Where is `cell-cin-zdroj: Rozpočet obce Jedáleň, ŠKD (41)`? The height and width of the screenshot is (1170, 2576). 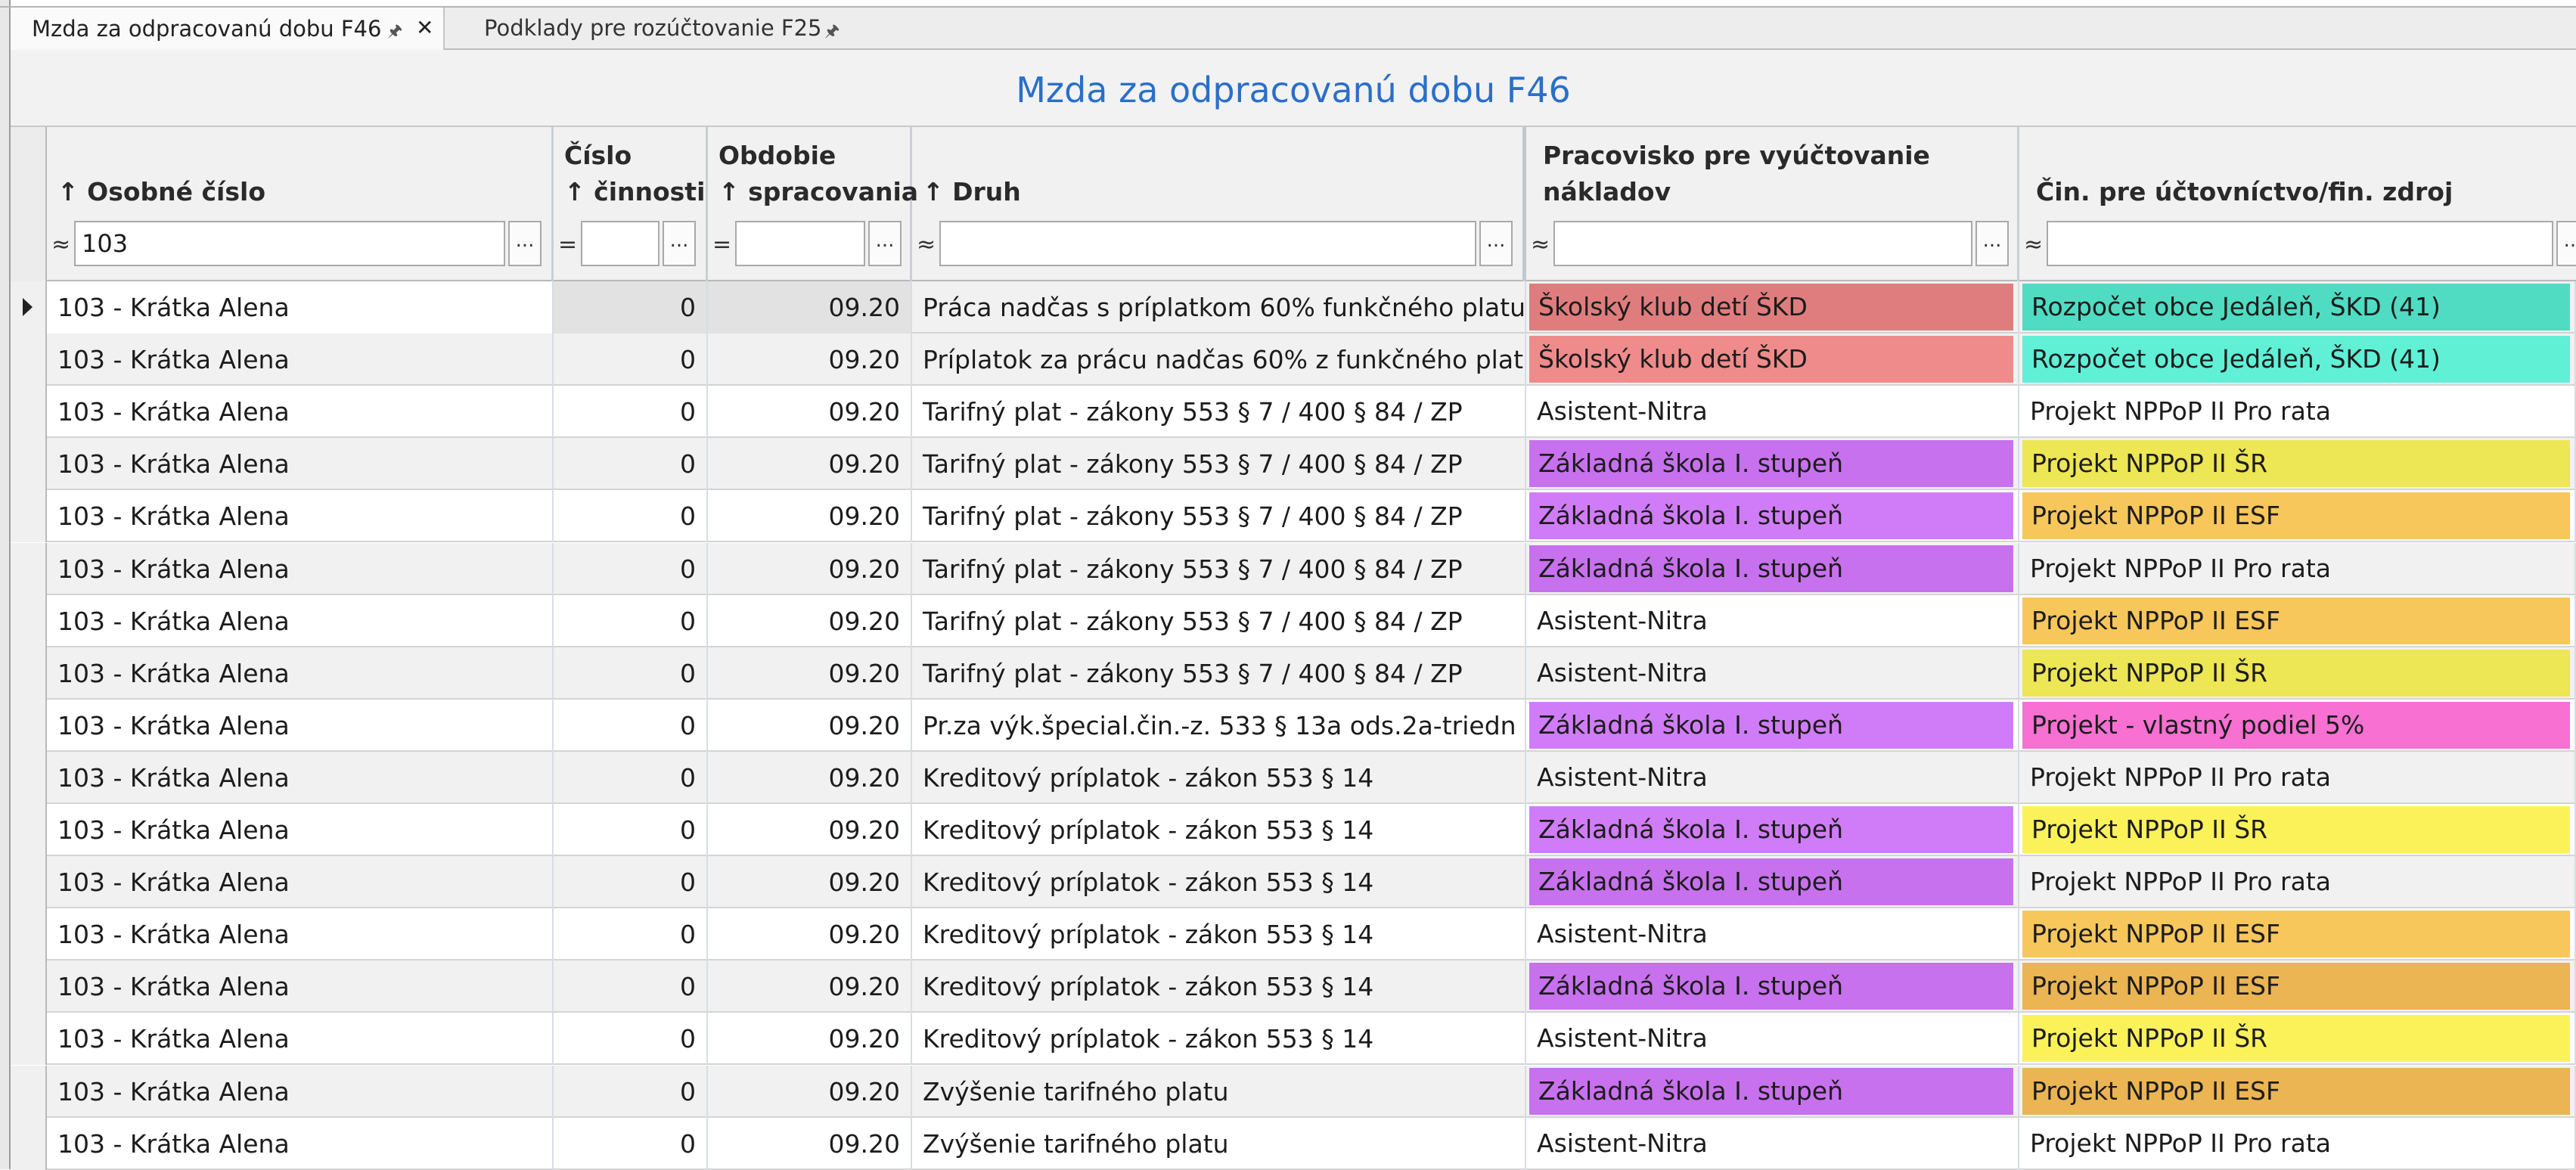
cell-cin-zdroj: Rozpočet obce Jedáleň, ŠKD (41) is located at coordinates (2297, 307).